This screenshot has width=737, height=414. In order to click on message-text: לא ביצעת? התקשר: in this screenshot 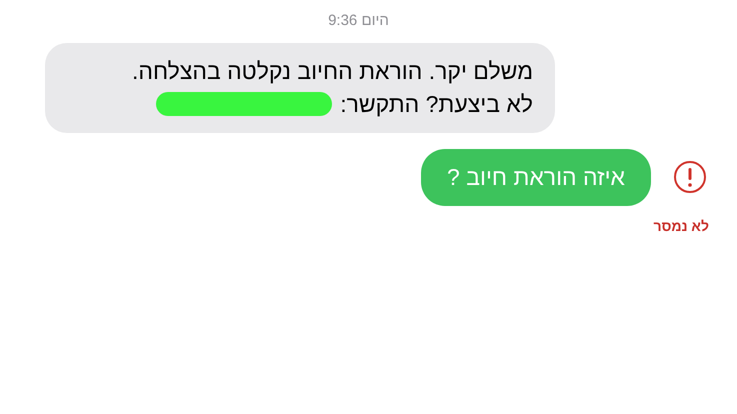, I will do `click(436, 104)`.